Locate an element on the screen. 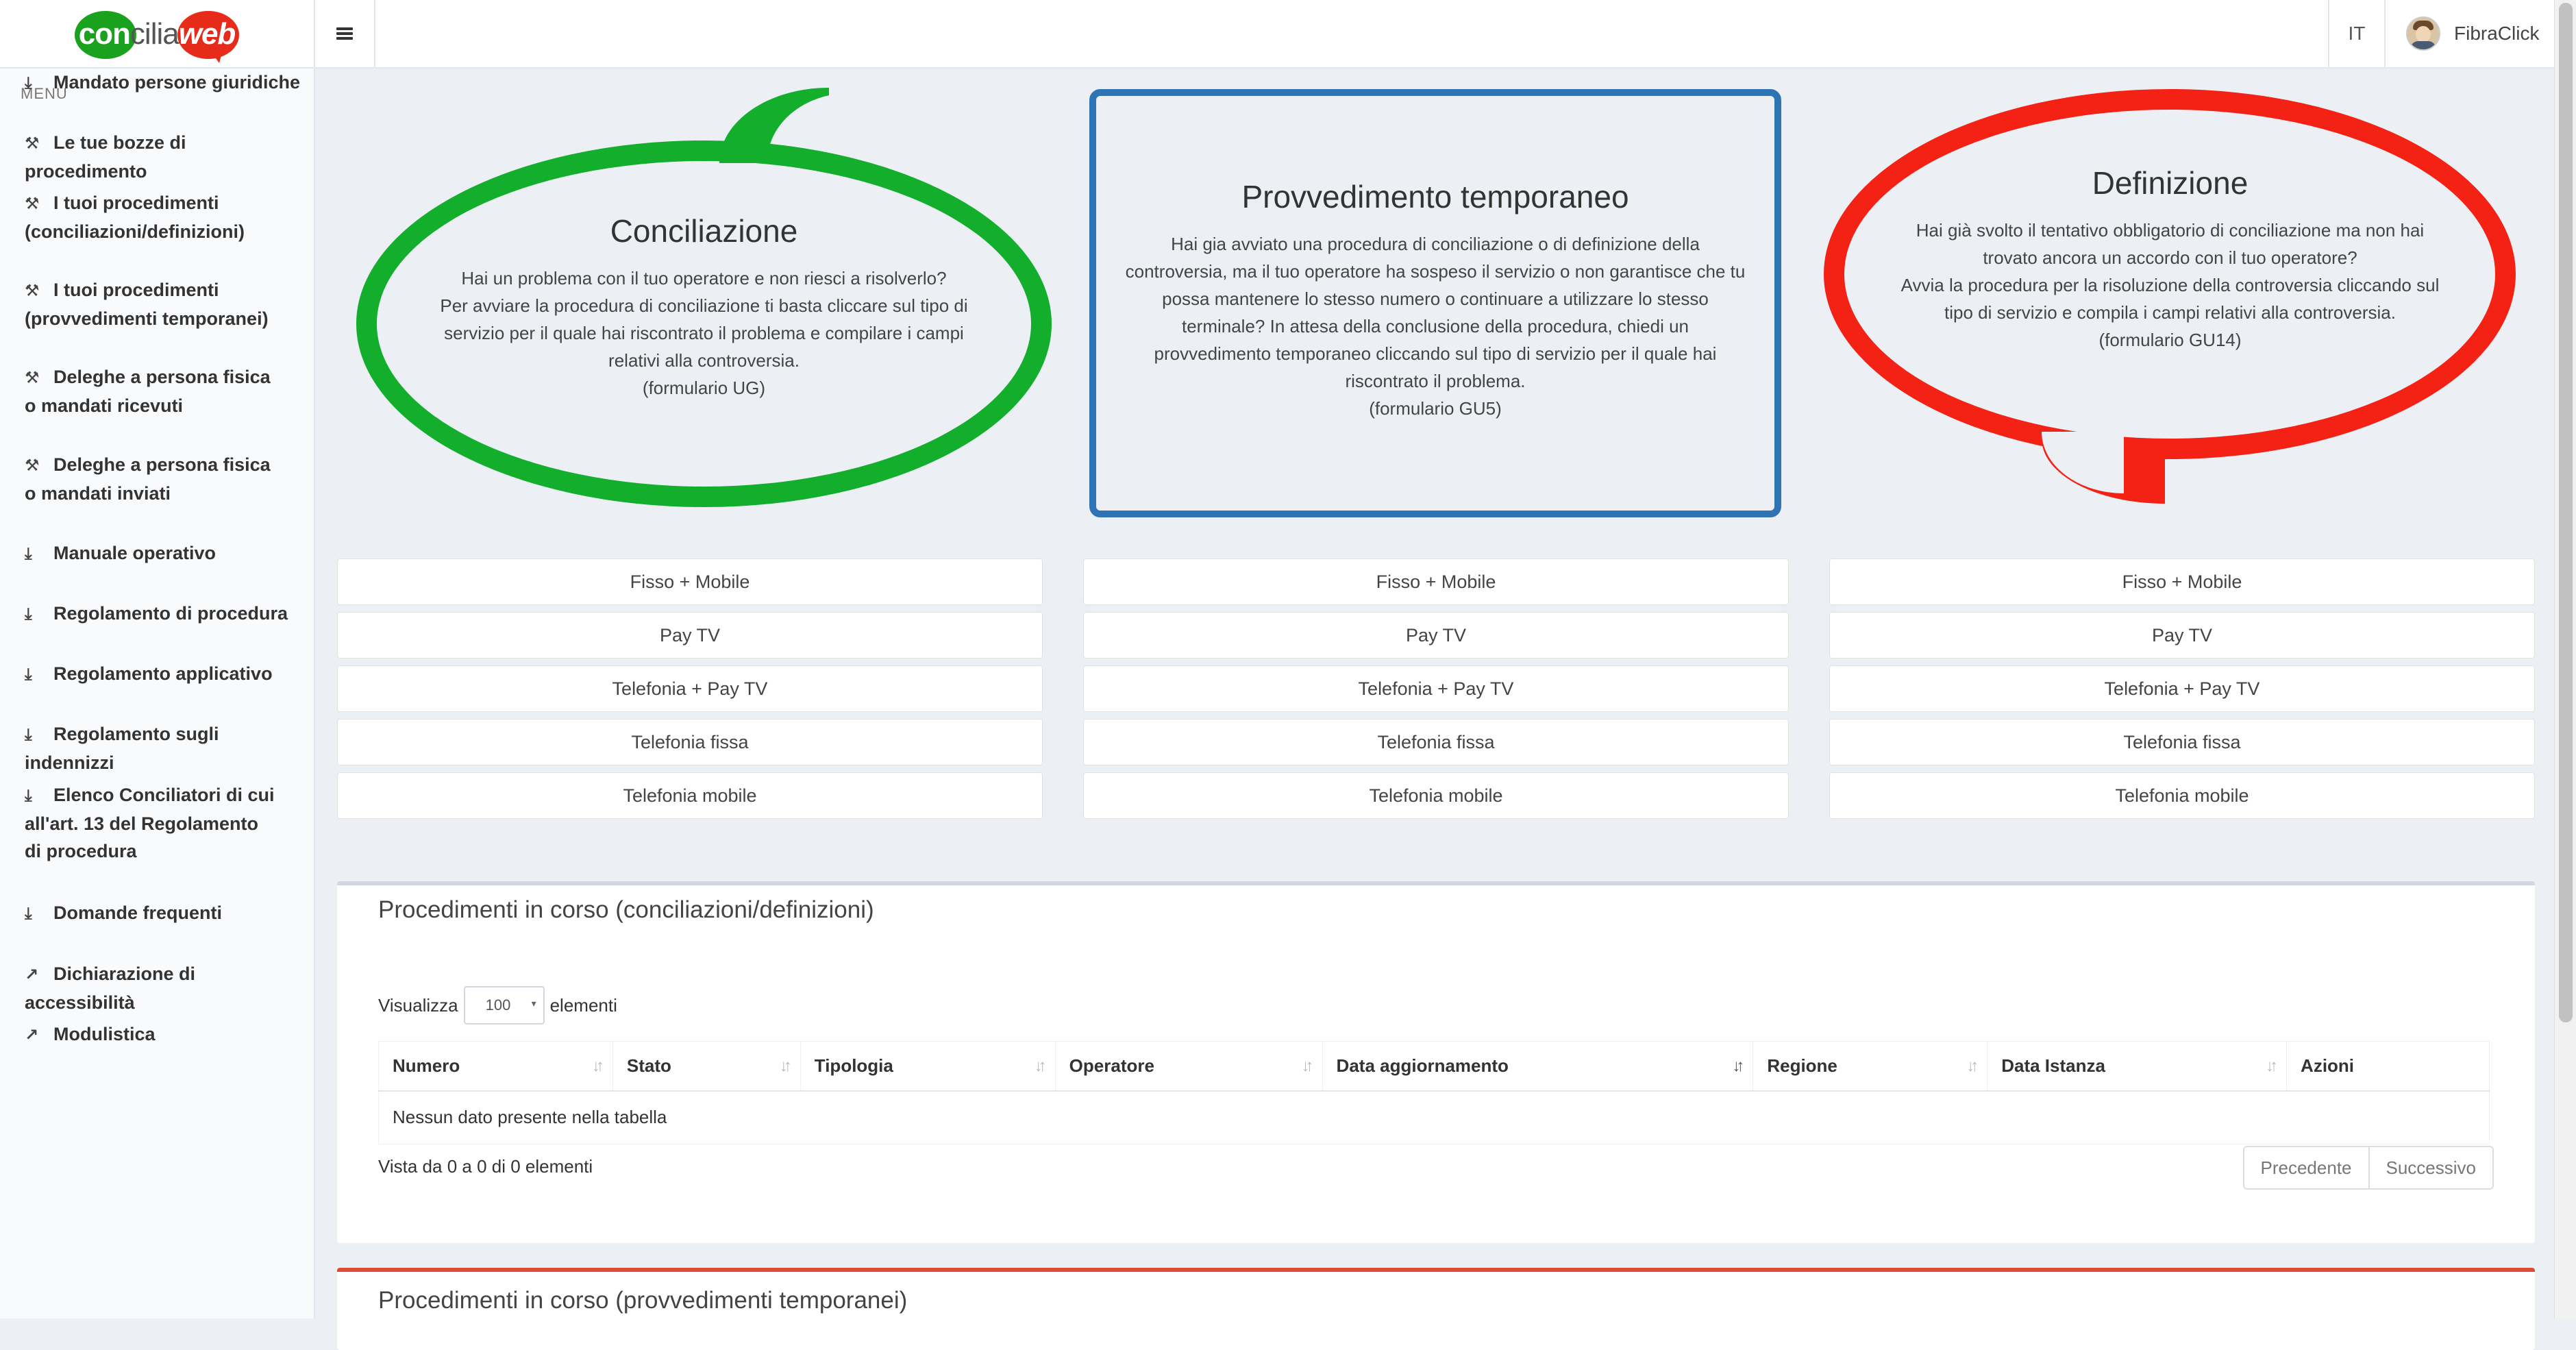 The width and height of the screenshot is (2576, 1350). language-selector: IT is located at coordinates (2357, 33).